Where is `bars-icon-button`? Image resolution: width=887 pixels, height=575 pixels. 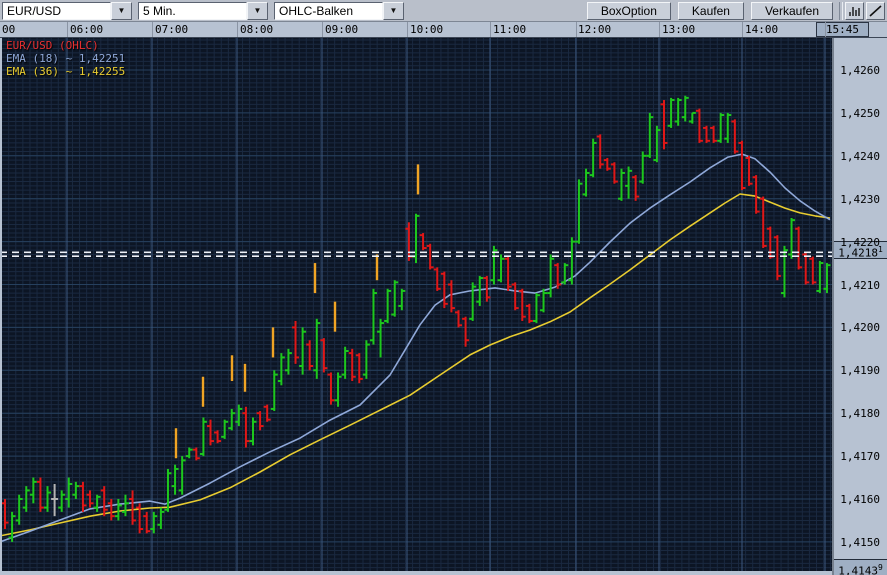 bars-icon-button is located at coordinates (854, 10).